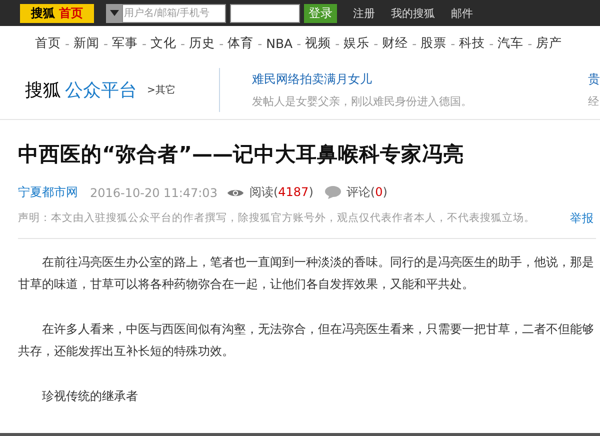  I want to click on source-link: 宁夏都市网, so click(48, 192).